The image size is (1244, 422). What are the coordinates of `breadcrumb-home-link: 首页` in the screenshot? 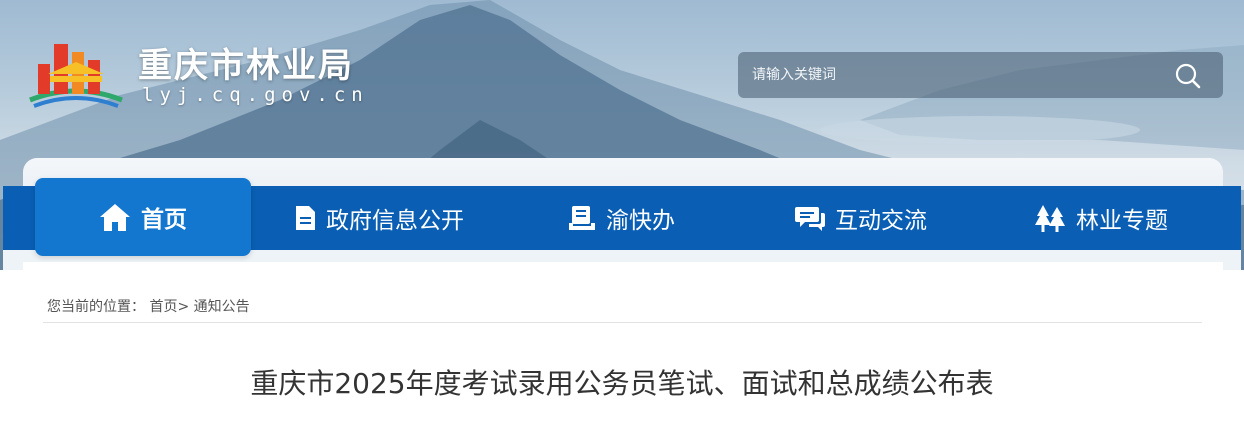 It's located at (163, 307).